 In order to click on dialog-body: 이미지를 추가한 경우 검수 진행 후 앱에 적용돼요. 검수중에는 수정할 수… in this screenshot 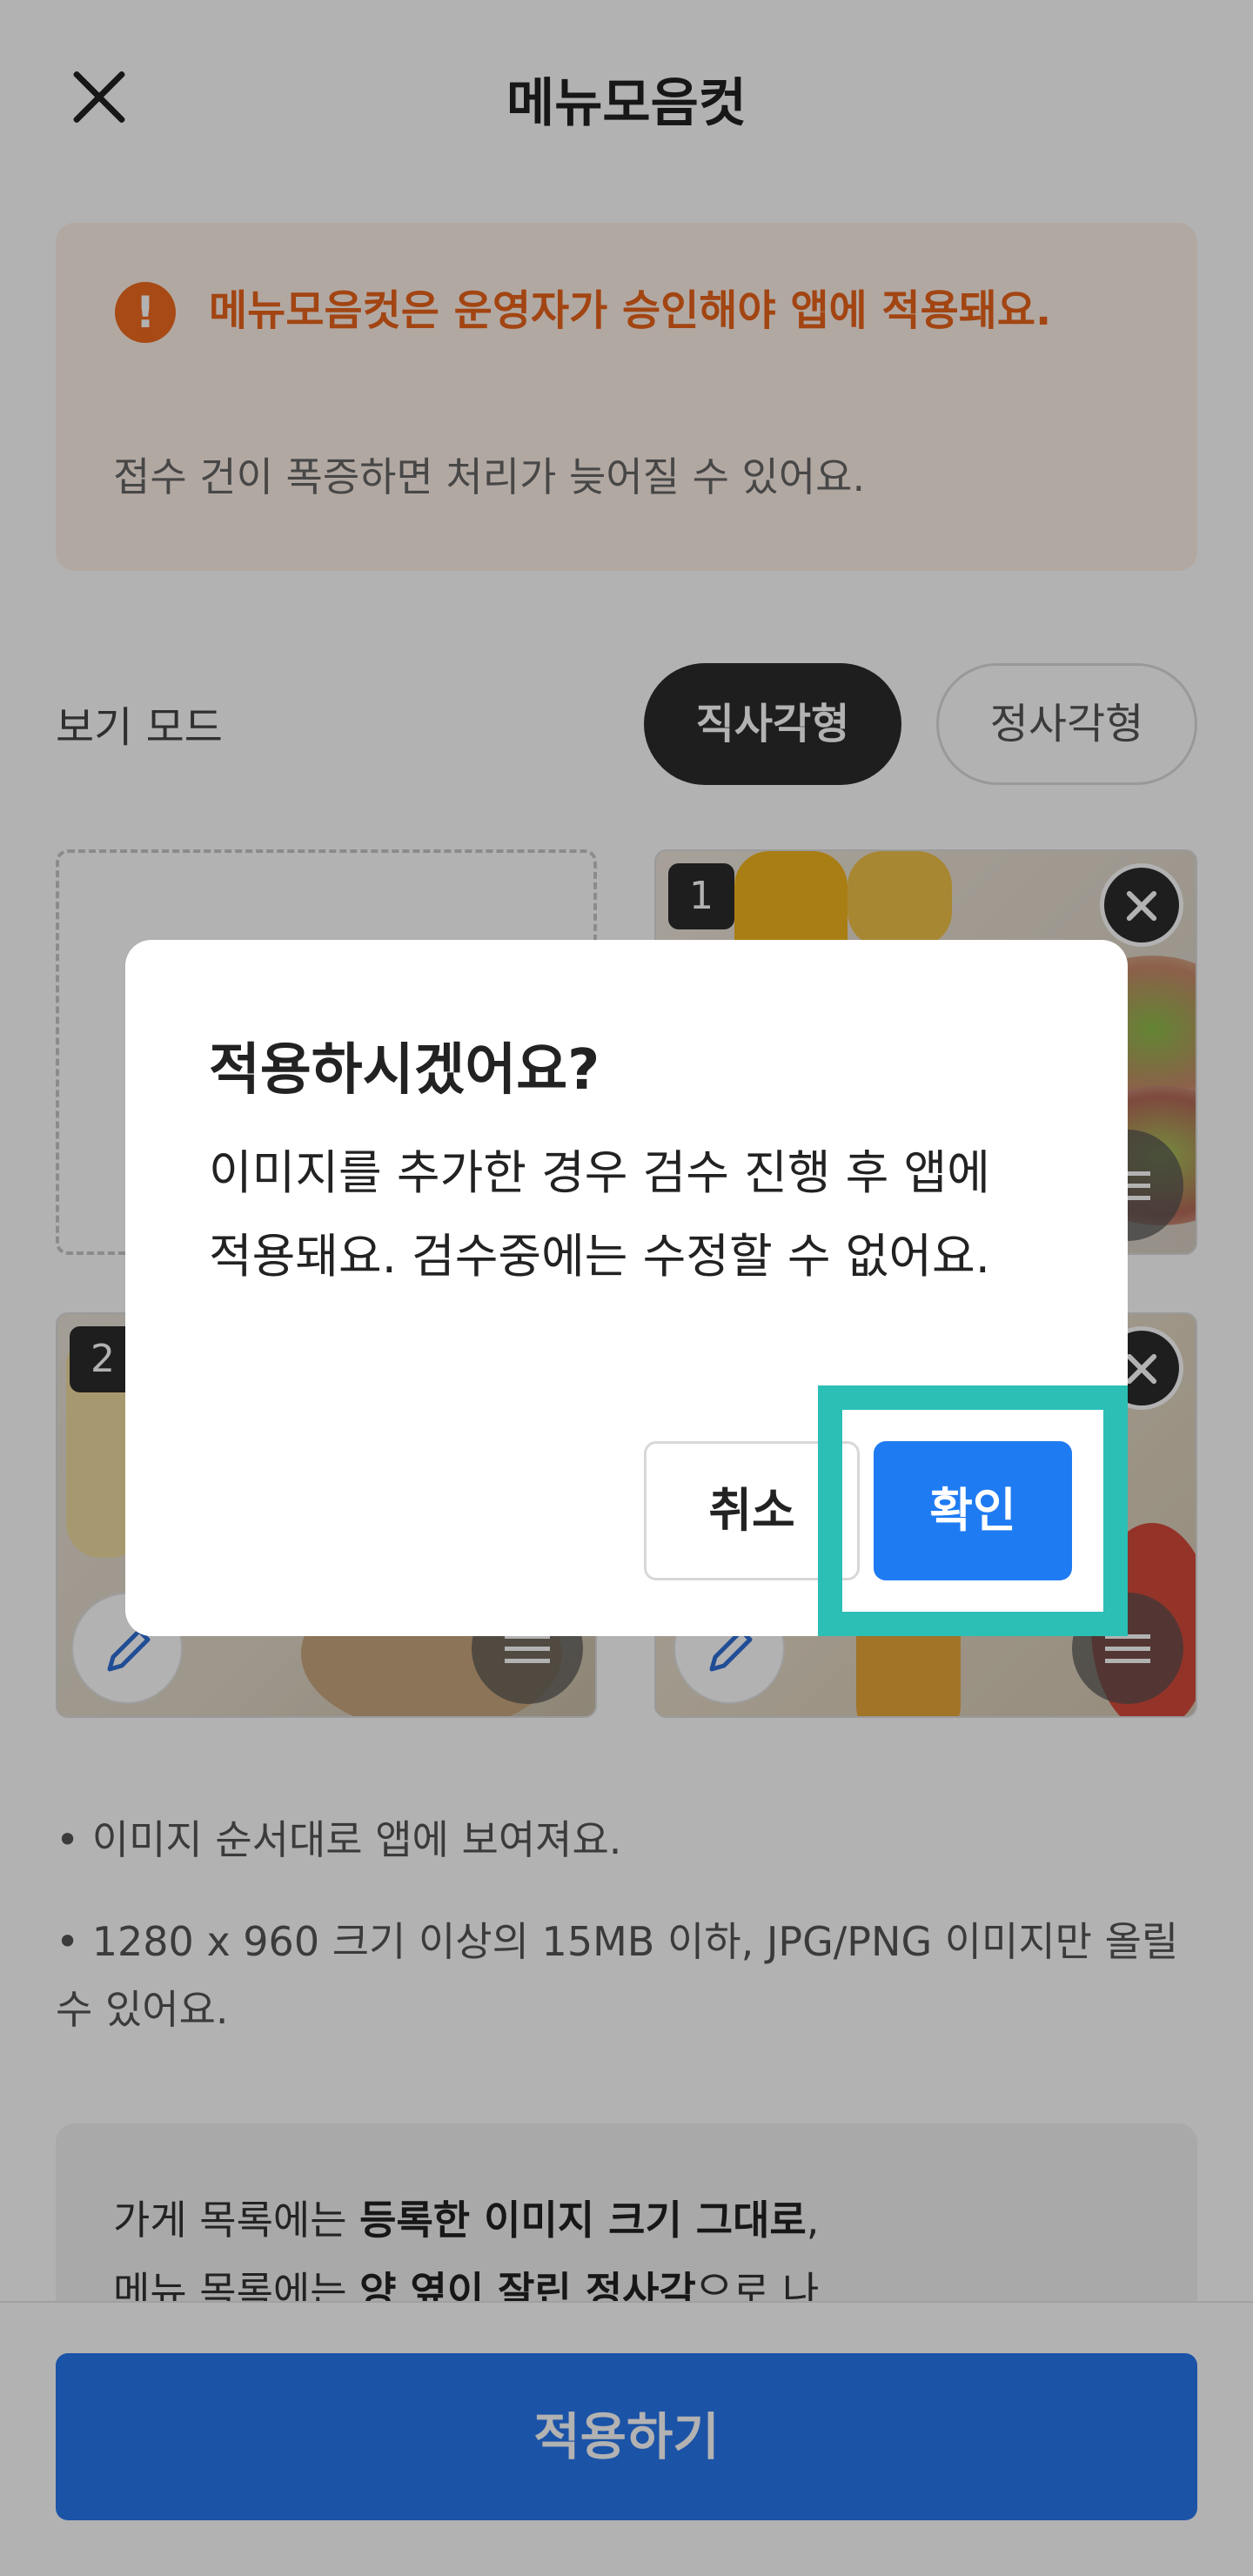, I will do `click(599, 1215)`.